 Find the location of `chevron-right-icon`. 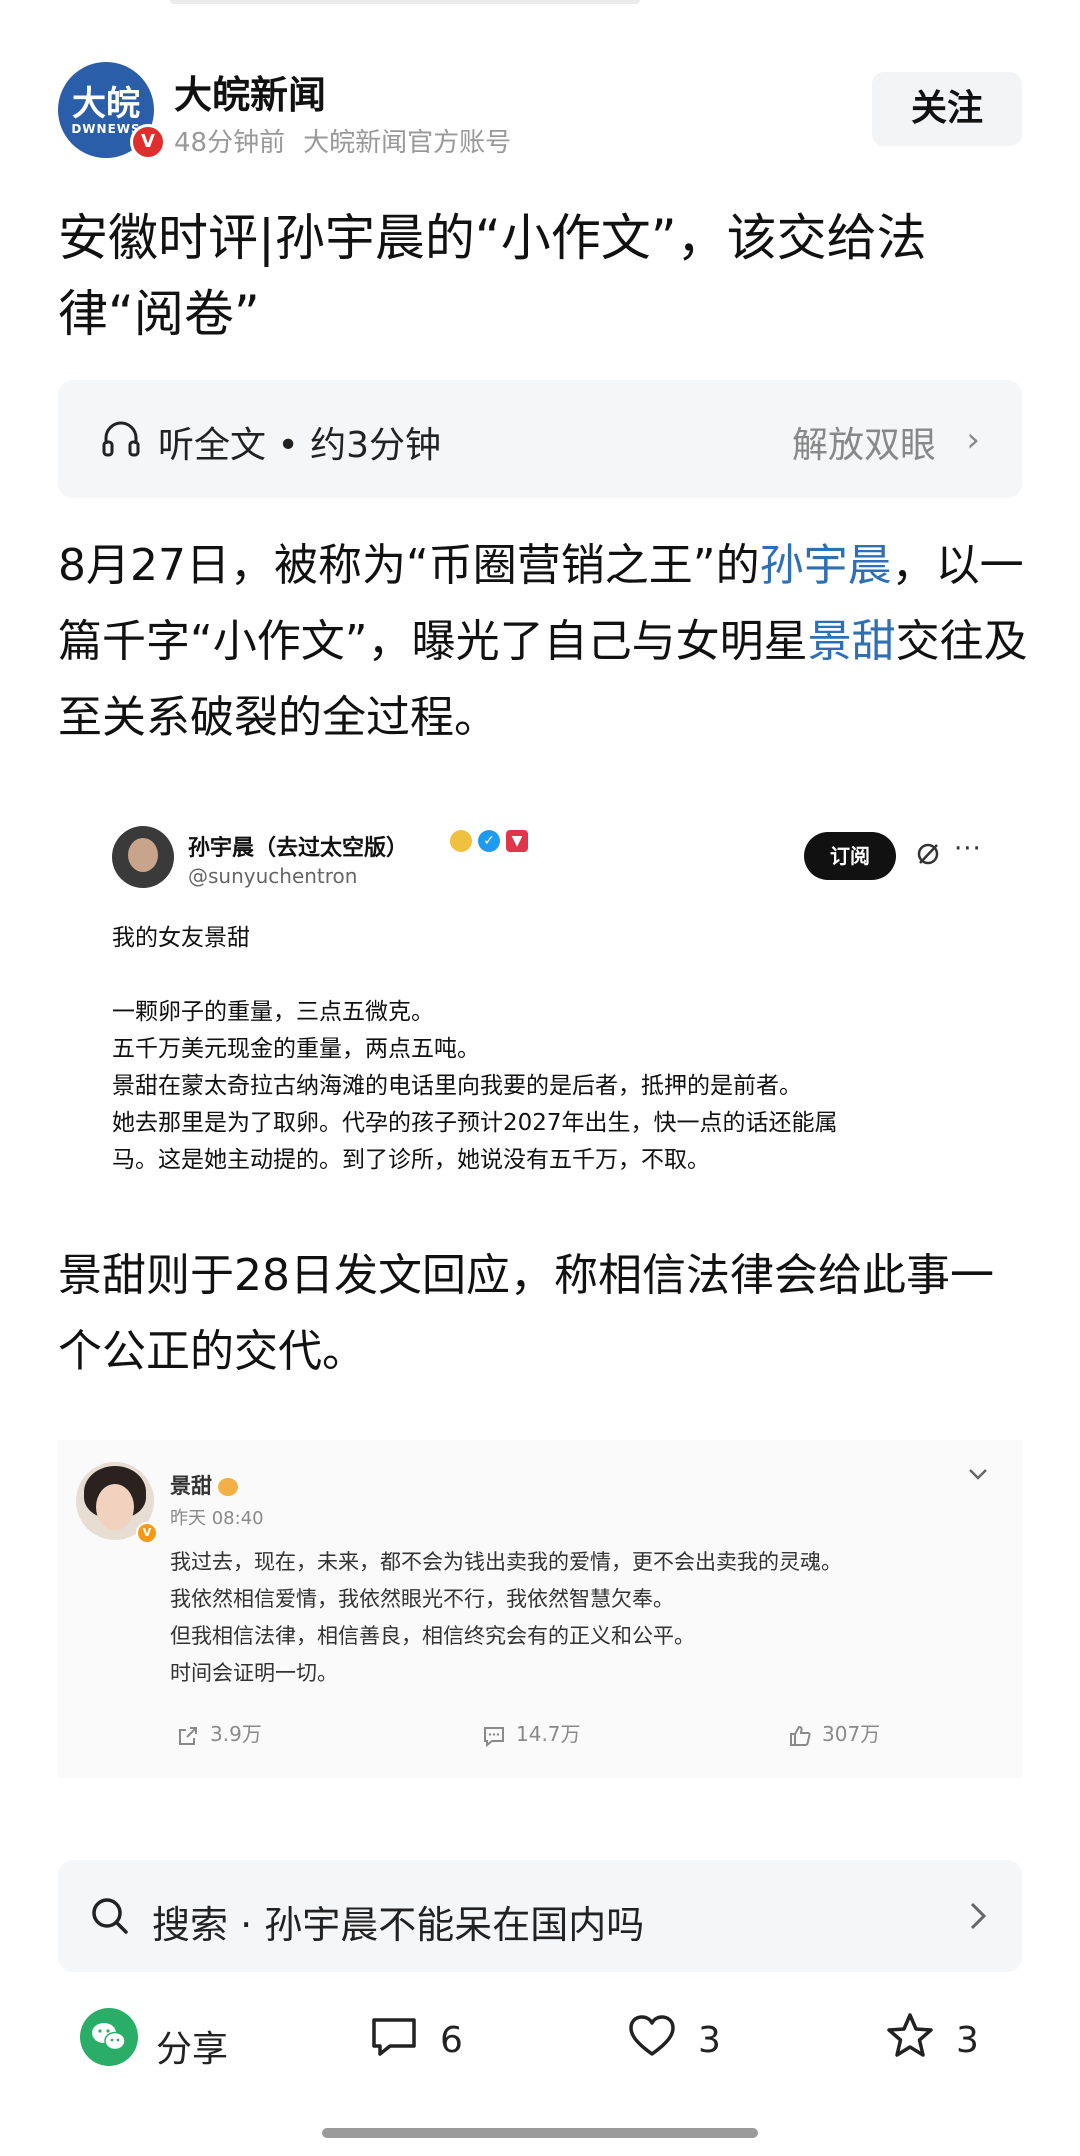

chevron-right-icon is located at coordinates (978, 1916).